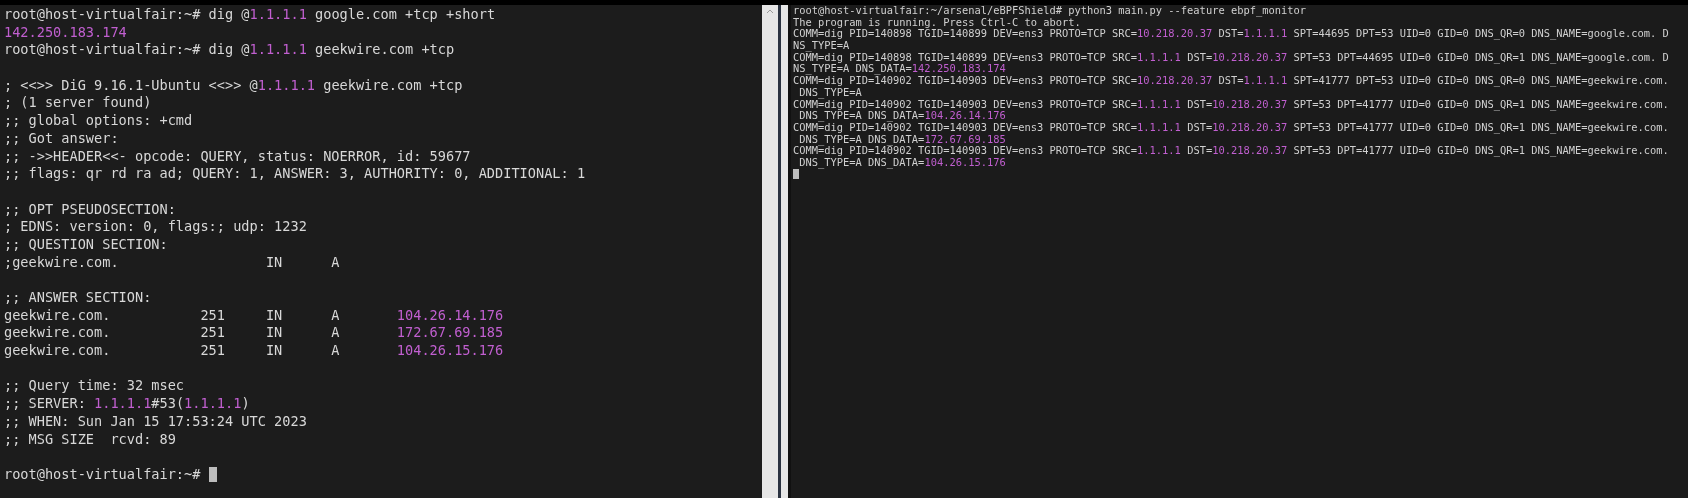 The image size is (1688, 498). Describe the element at coordinates (229, 49) in the screenshot. I see `terminal-line: root@host-virtualfair:~# dig @1.1.1.1 geekwire.com +tcp` at that location.